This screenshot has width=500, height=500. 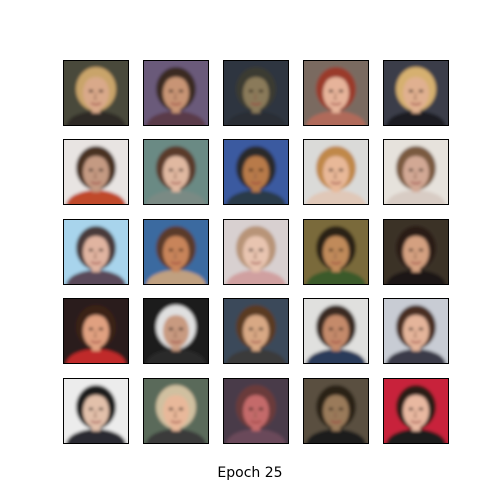 What do you see at coordinates (250, 473) in the screenshot?
I see `epoch-caption: Epoch 25` at bounding box center [250, 473].